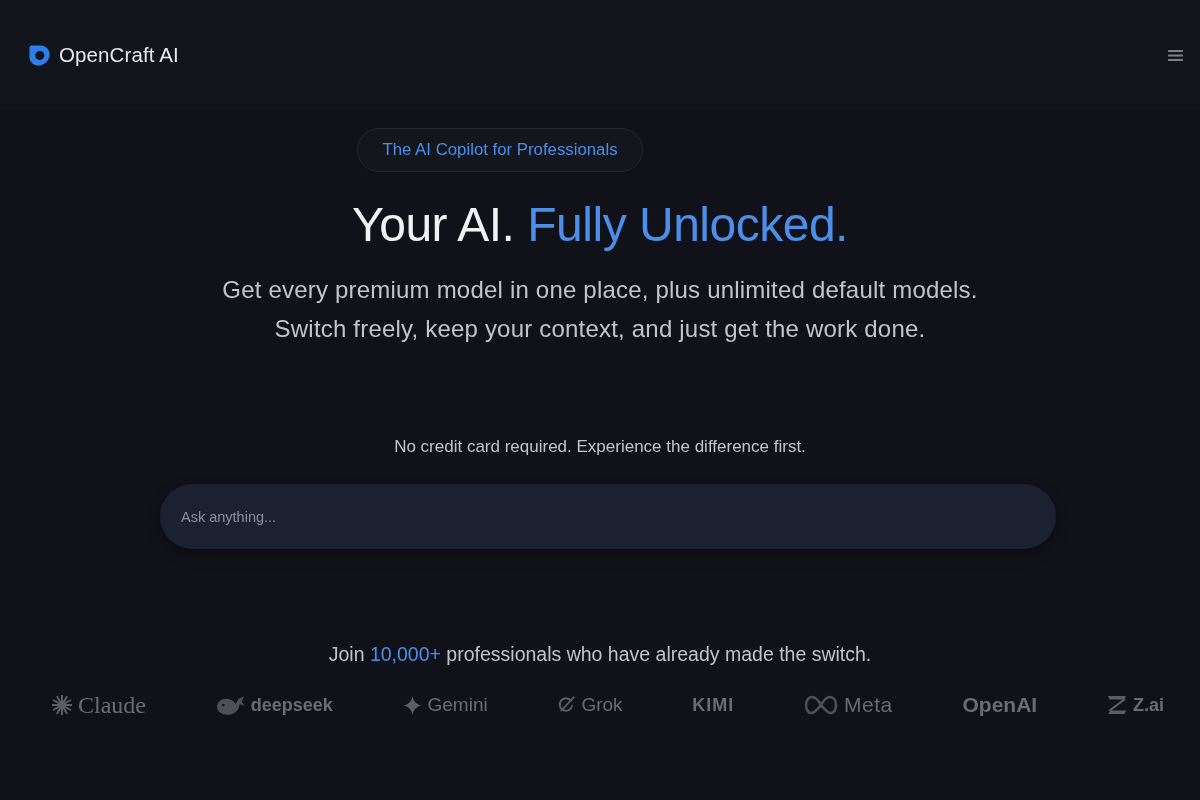  Describe the element at coordinates (600, 290) in the screenshot. I see `subtitle-text: Get every premium model in one place, plus unlimited default models.` at that location.